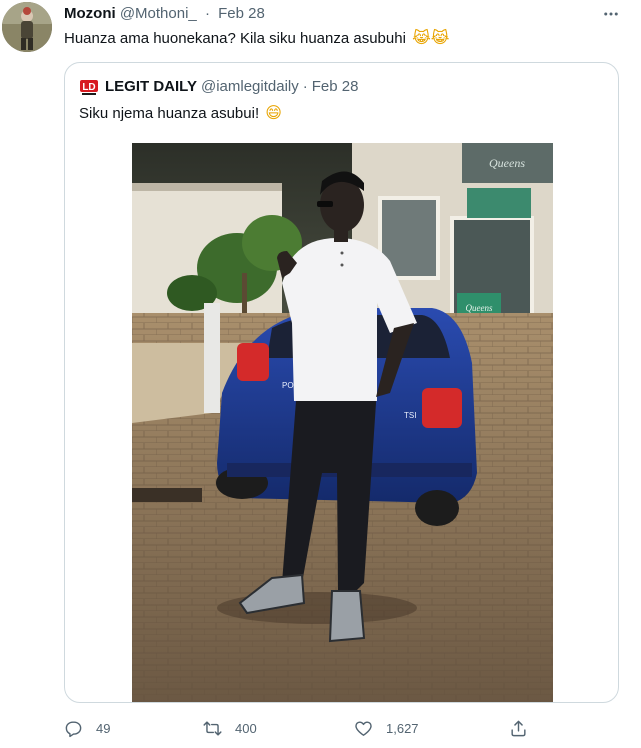  What do you see at coordinates (518, 728) in the screenshot?
I see `share-icon` at bounding box center [518, 728].